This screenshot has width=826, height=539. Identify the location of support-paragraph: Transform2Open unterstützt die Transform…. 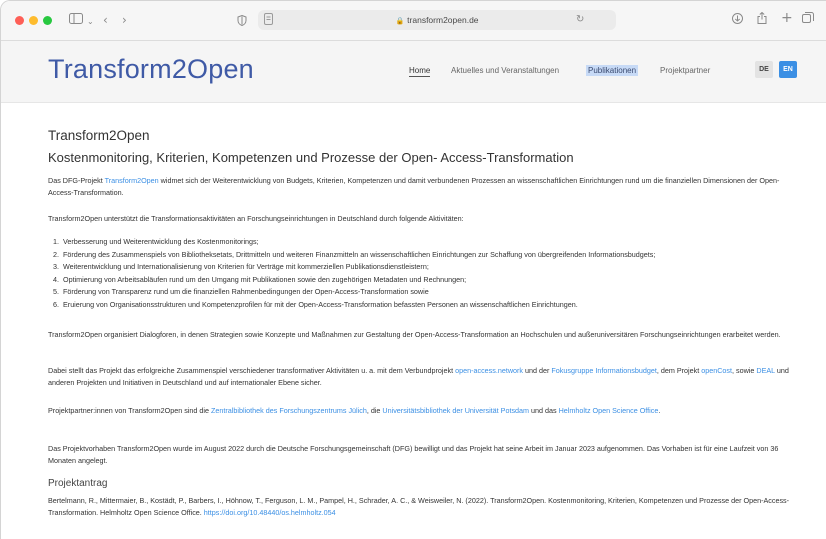
(256, 218).